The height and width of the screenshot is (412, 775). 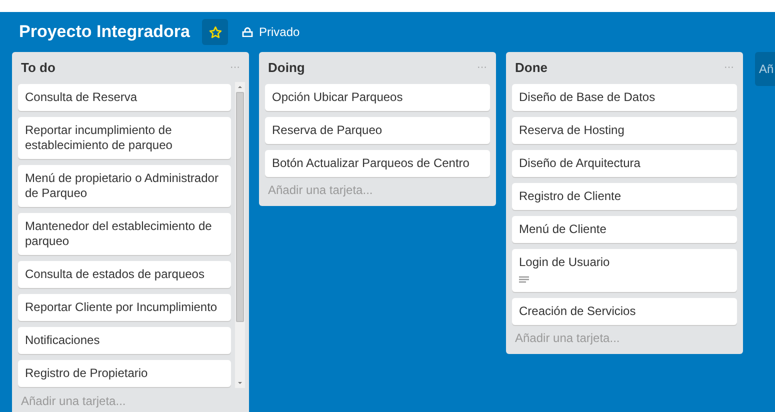 What do you see at coordinates (63, 340) in the screenshot?
I see `card-title: Notificaciones` at bounding box center [63, 340].